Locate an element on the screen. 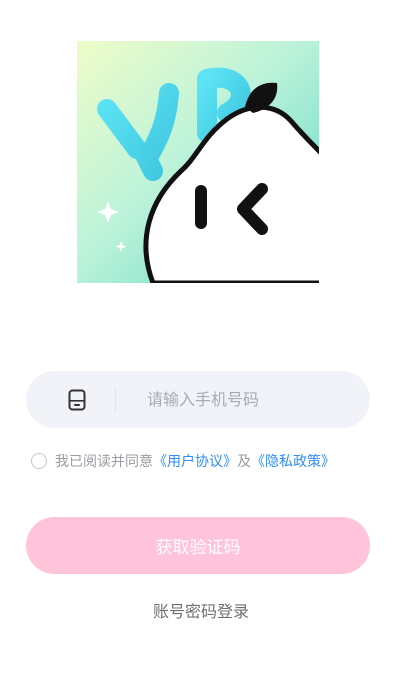 This screenshot has width=402, height=688. password-login-link: 账号密码登录 is located at coordinates (201, 610).